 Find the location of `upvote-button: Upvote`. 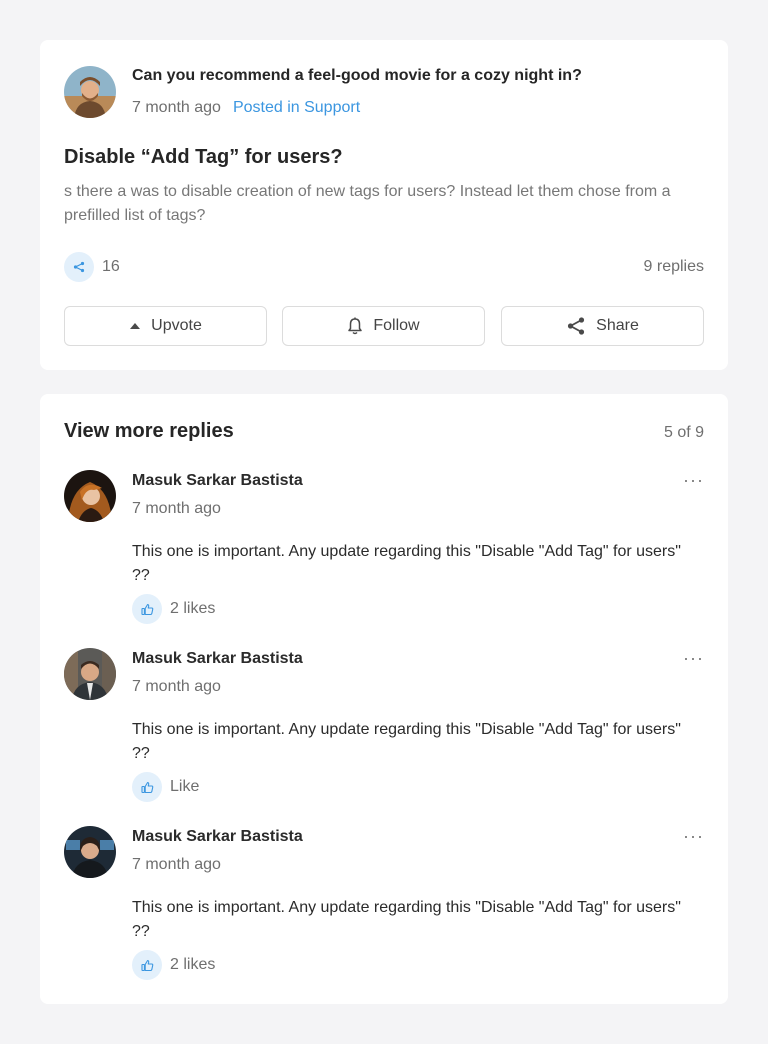

upvote-button: Upvote is located at coordinates (165, 326).